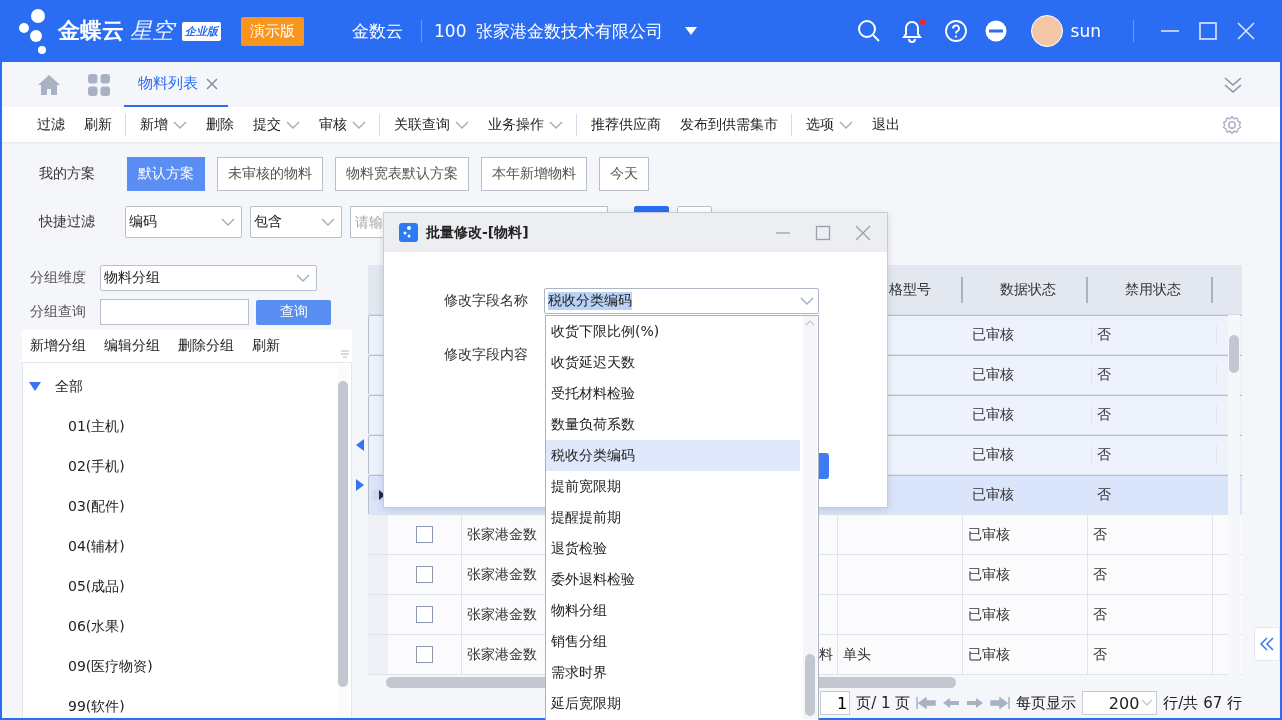  What do you see at coordinates (1150, 289) in the screenshot?
I see `column-header: 禁用状态` at bounding box center [1150, 289].